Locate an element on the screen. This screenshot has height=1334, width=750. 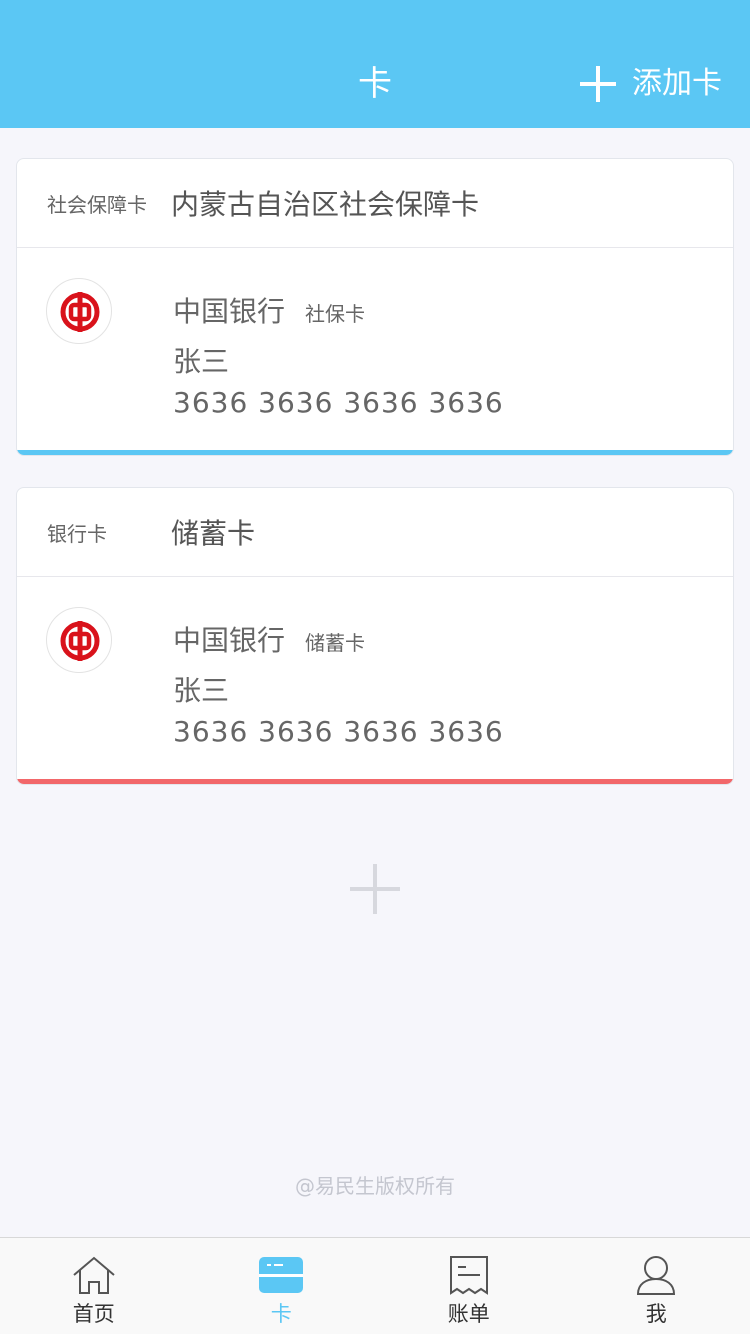
tab-me-label: 我 is located at coordinates (656, 1314).